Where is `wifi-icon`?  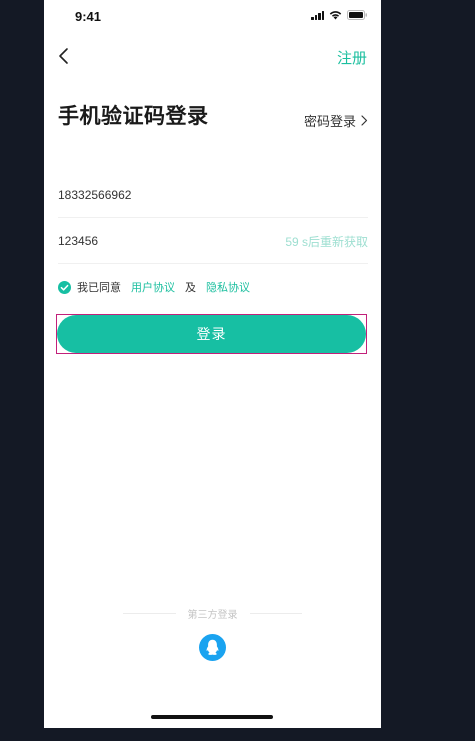
wifi-icon is located at coordinates (335, 15).